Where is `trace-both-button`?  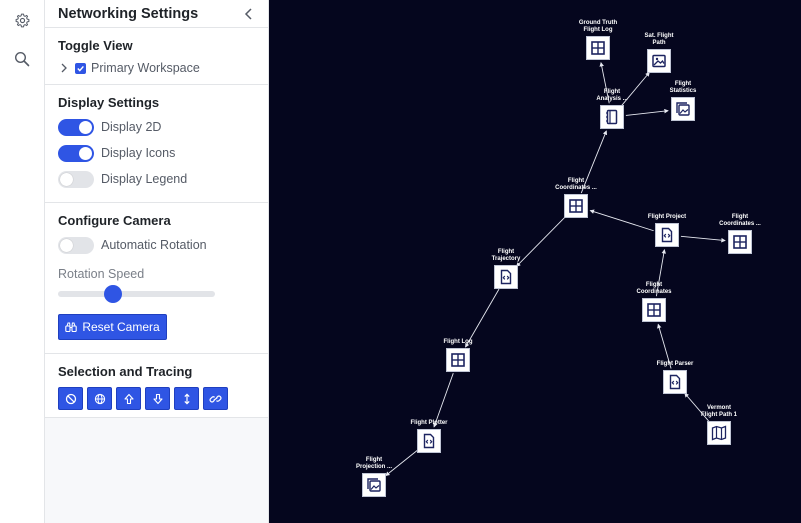 trace-both-button is located at coordinates (186, 398).